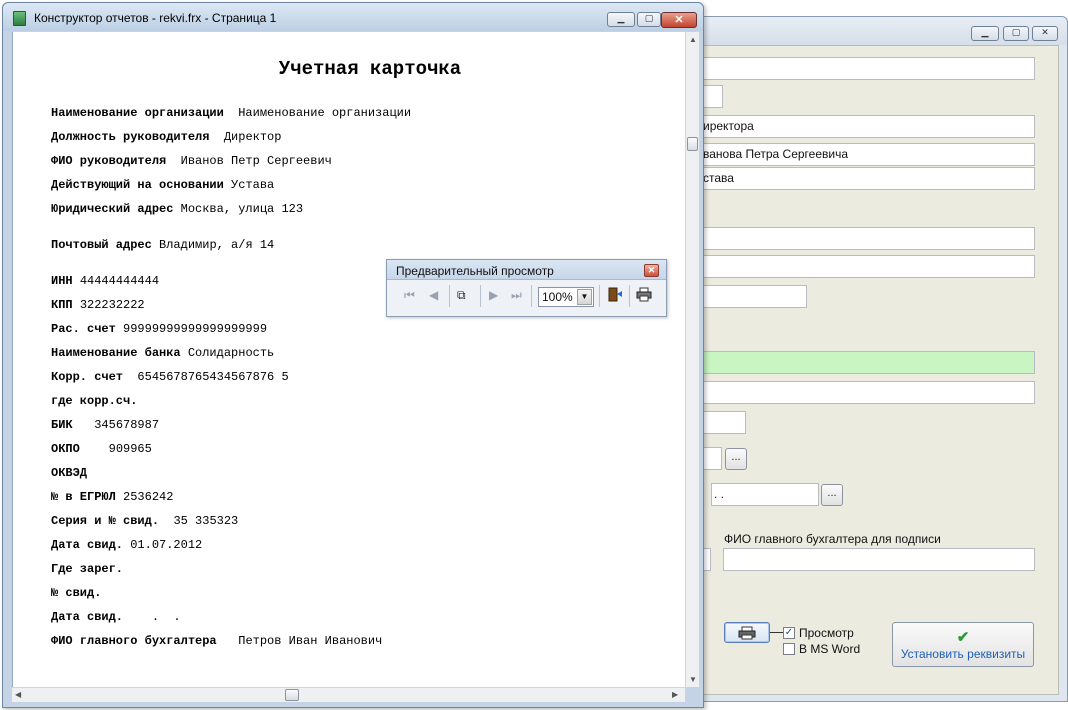 The width and height of the screenshot is (1068, 710). What do you see at coordinates (112, 497) in the screenshot?
I see `report-line: № в ЕГРЮЛ 2536242` at bounding box center [112, 497].